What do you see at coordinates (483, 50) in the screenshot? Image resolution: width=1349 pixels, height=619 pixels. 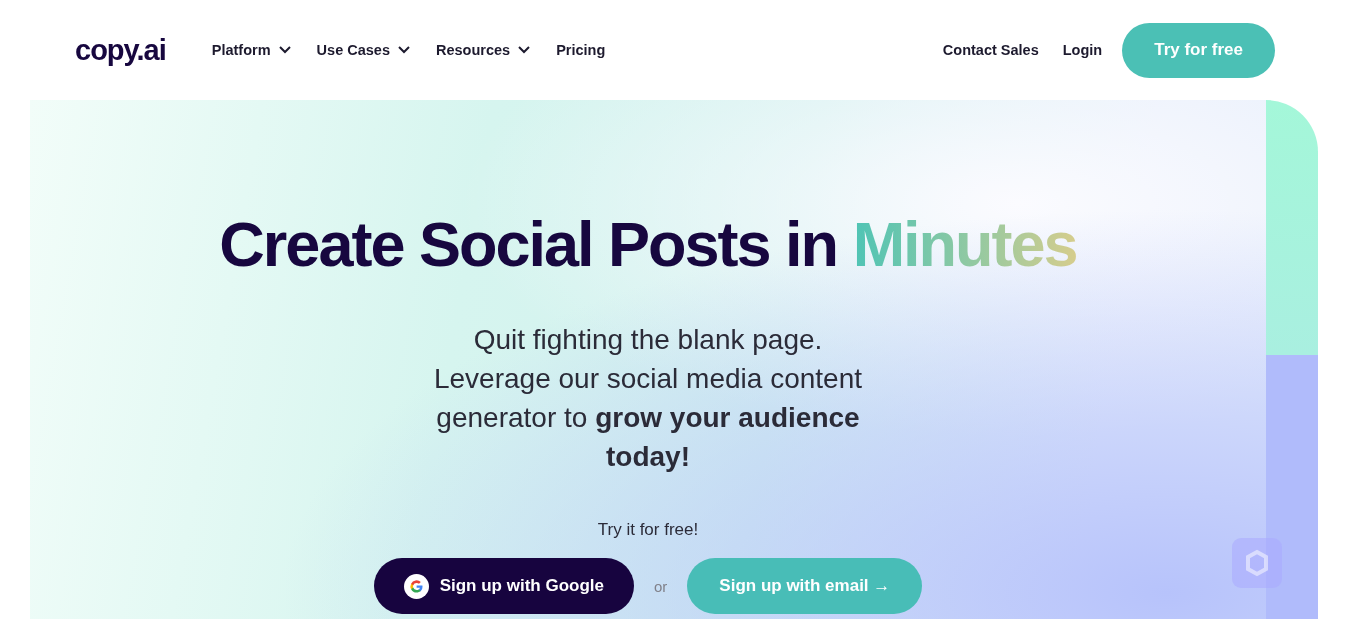 I see `nav-link: Resources` at bounding box center [483, 50].